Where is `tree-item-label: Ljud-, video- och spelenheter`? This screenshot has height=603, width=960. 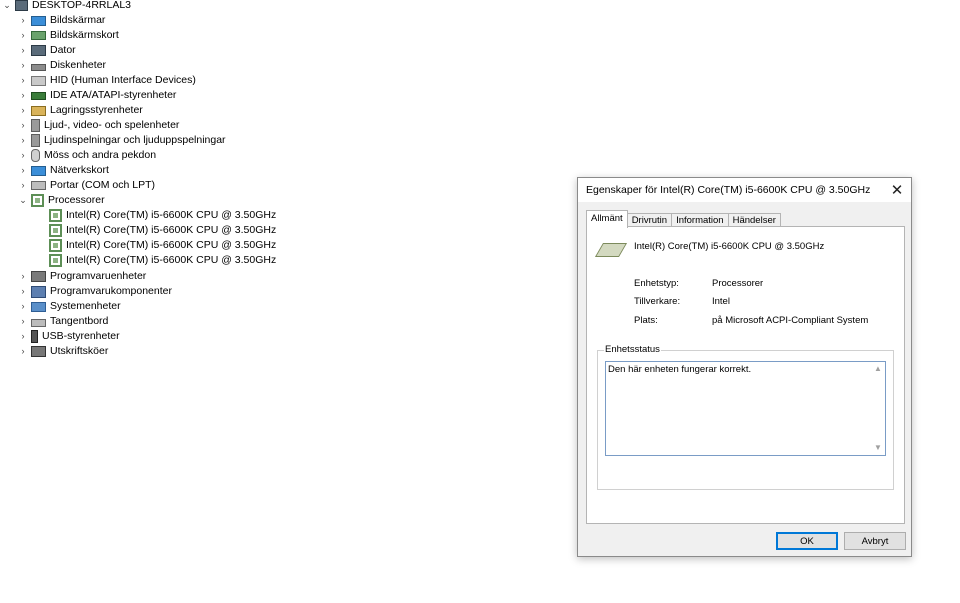 tree-item-label: Ljud-, video- och spelenheter is located at coordinates (112, 125).